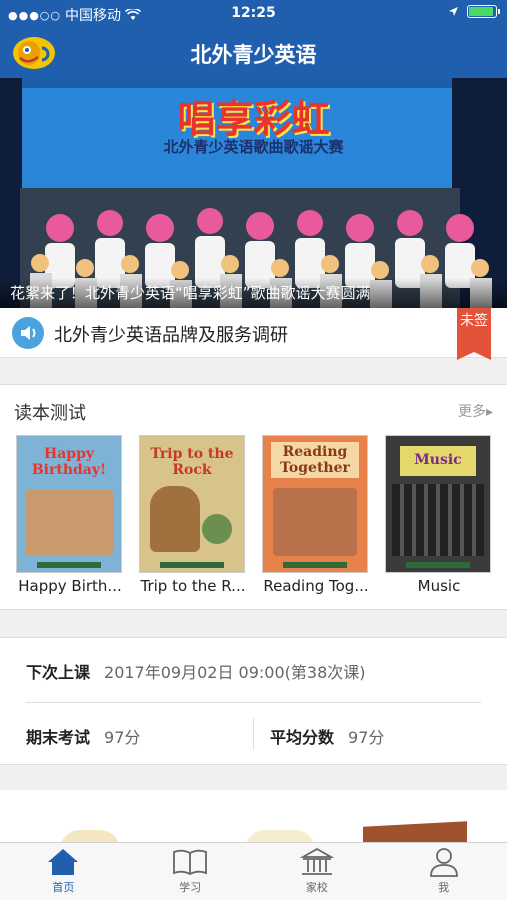  I want to click on tab-label: 学习, so click(190, 887).